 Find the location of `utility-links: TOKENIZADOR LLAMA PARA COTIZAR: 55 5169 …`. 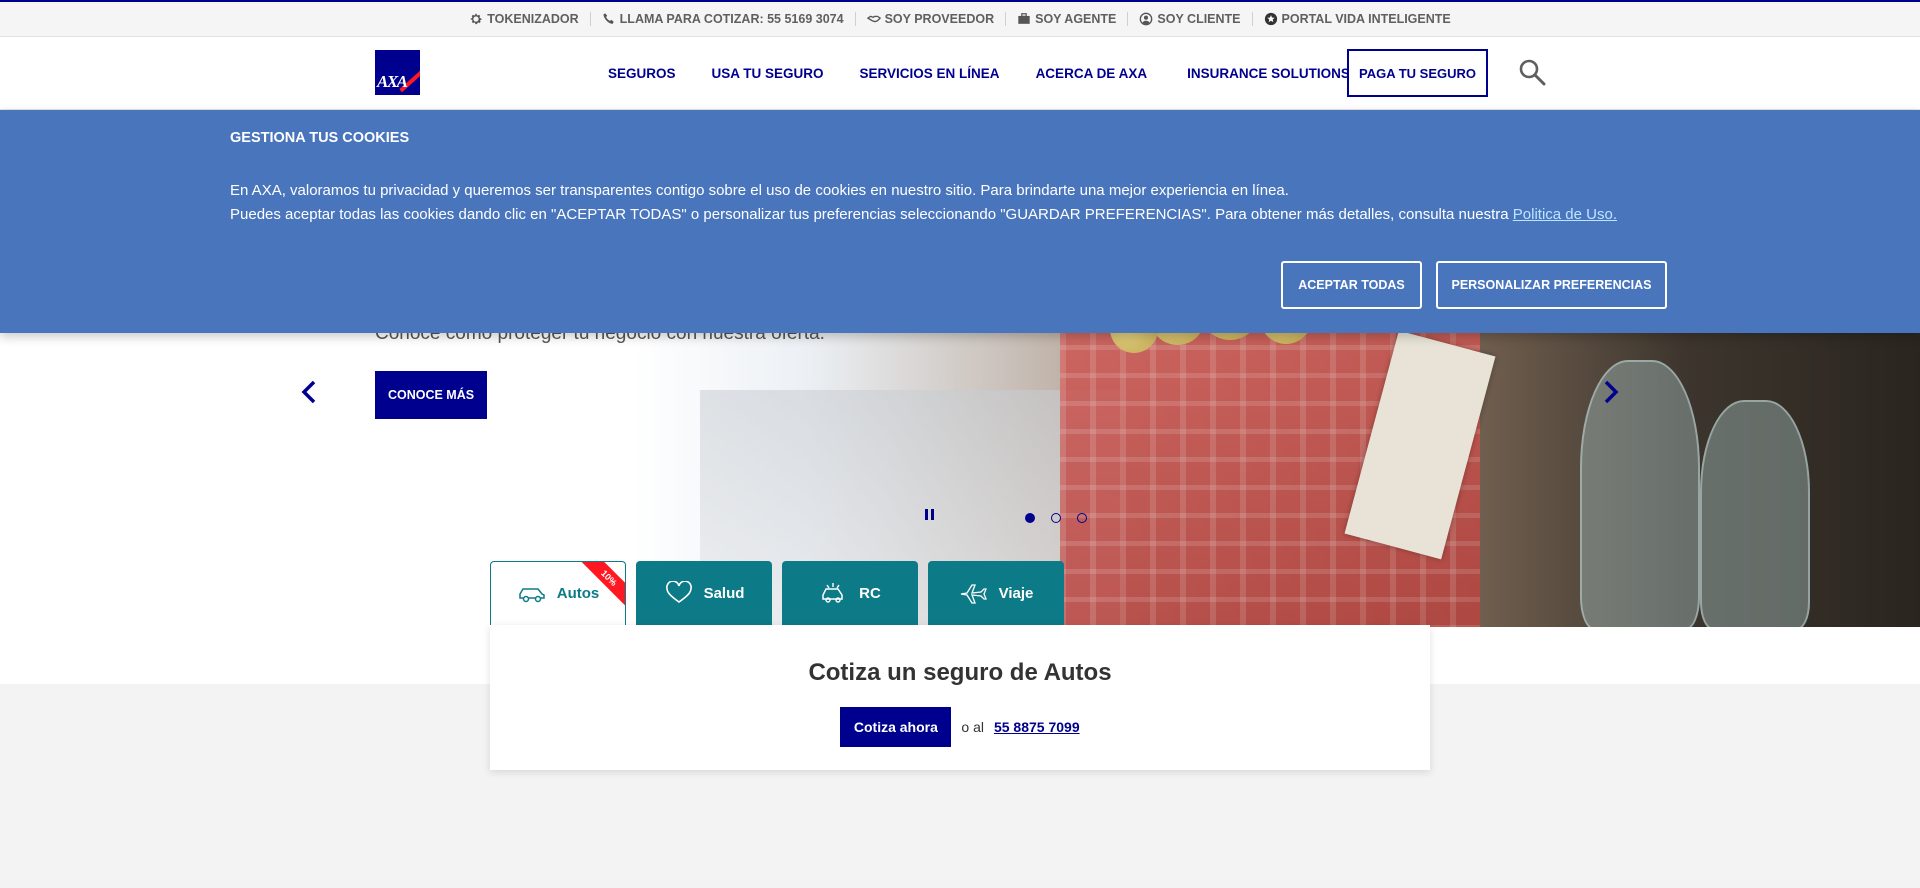

utility-links: TOKENIZADOR LLAMA PARA COTIZAR: 55 5169 … is located at coordinates (960, 19).